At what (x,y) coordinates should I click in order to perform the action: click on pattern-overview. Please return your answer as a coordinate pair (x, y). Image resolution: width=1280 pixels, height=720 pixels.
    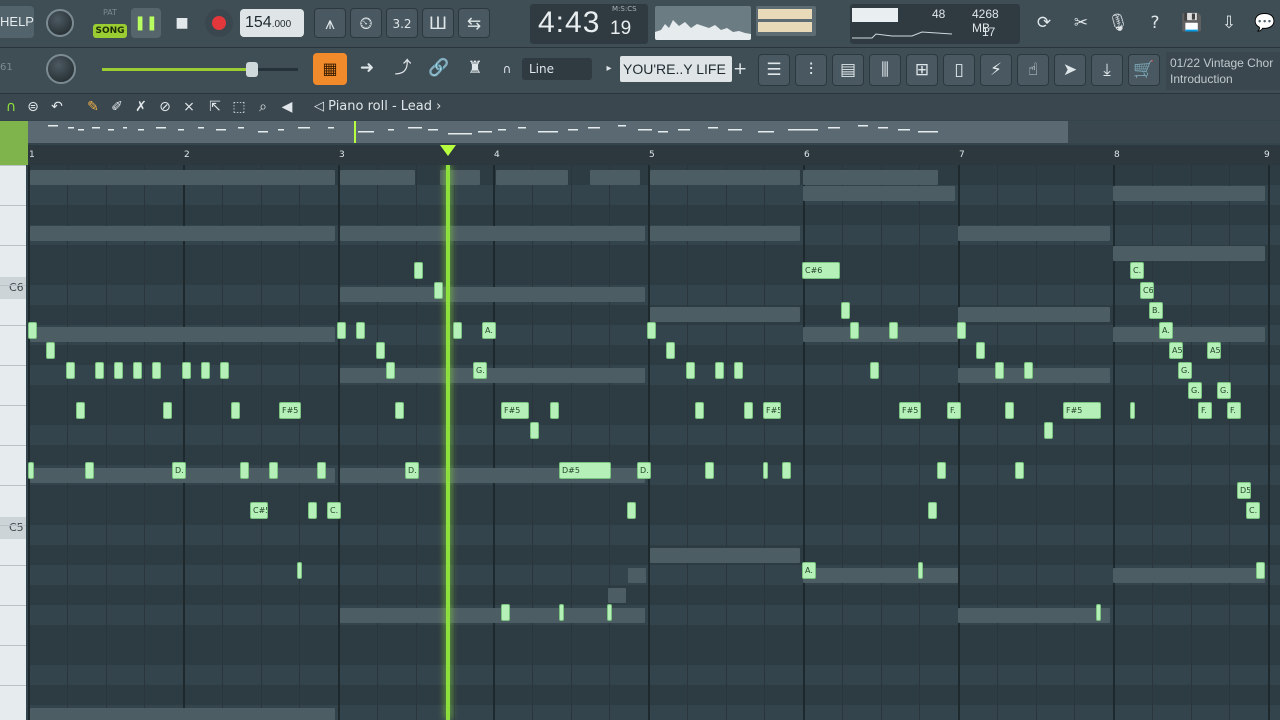
    Looking at the image, I should click on (548, 132).